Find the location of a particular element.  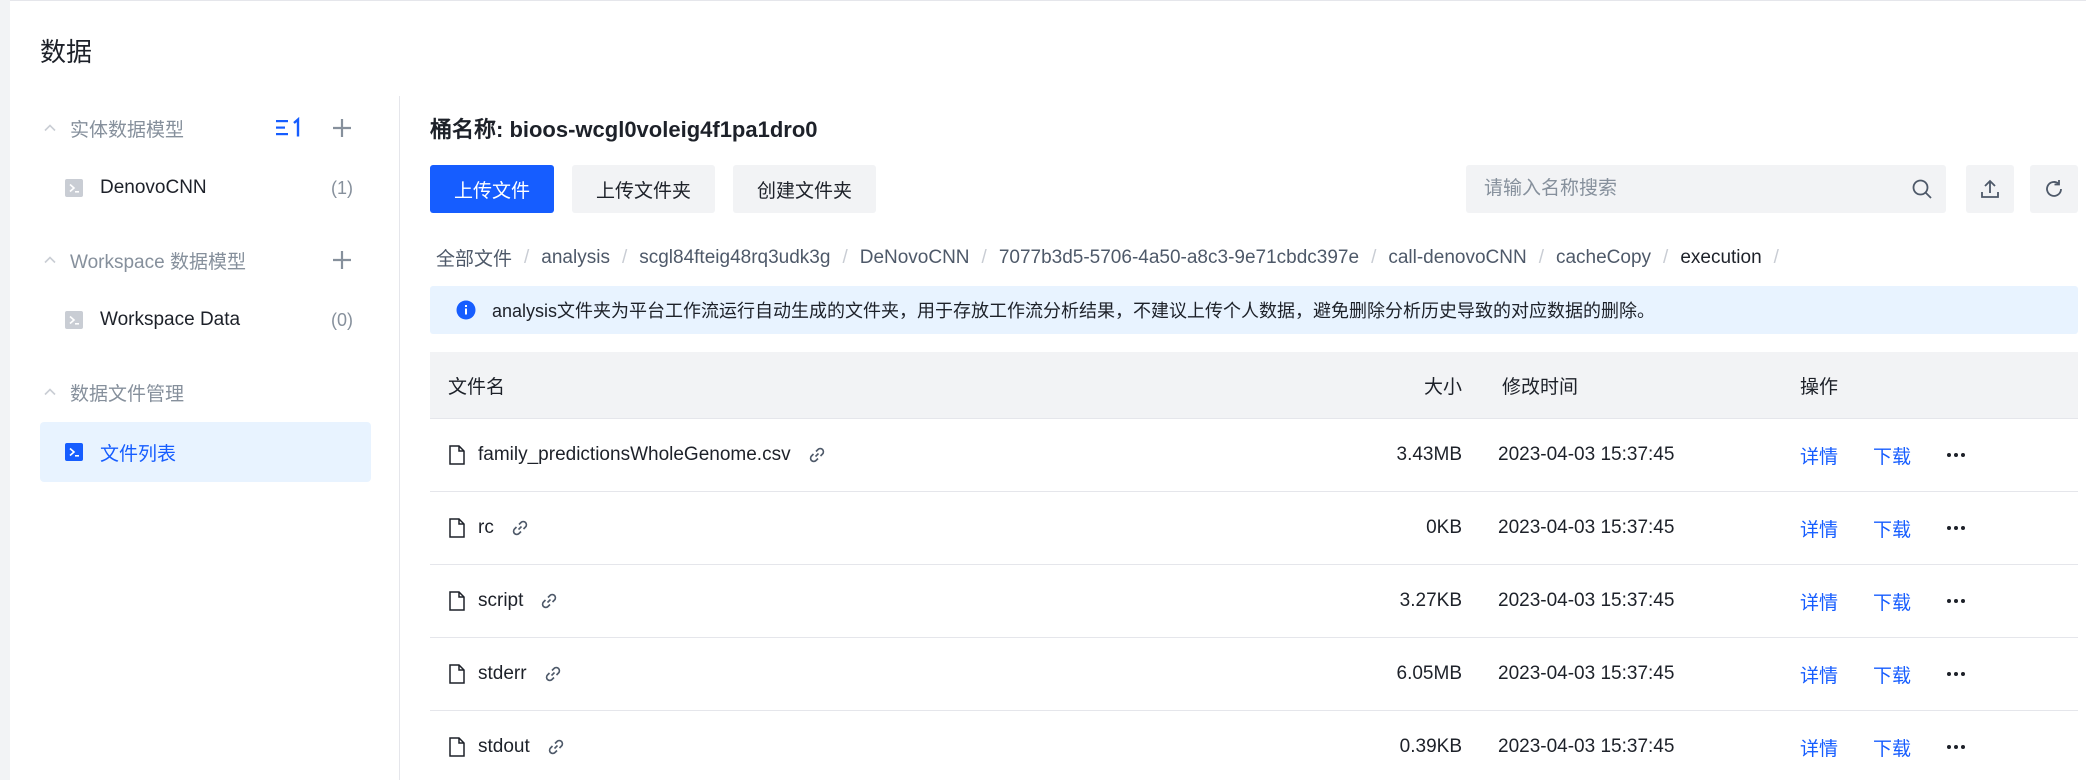

search-box is located at coordinates (1706, 189).